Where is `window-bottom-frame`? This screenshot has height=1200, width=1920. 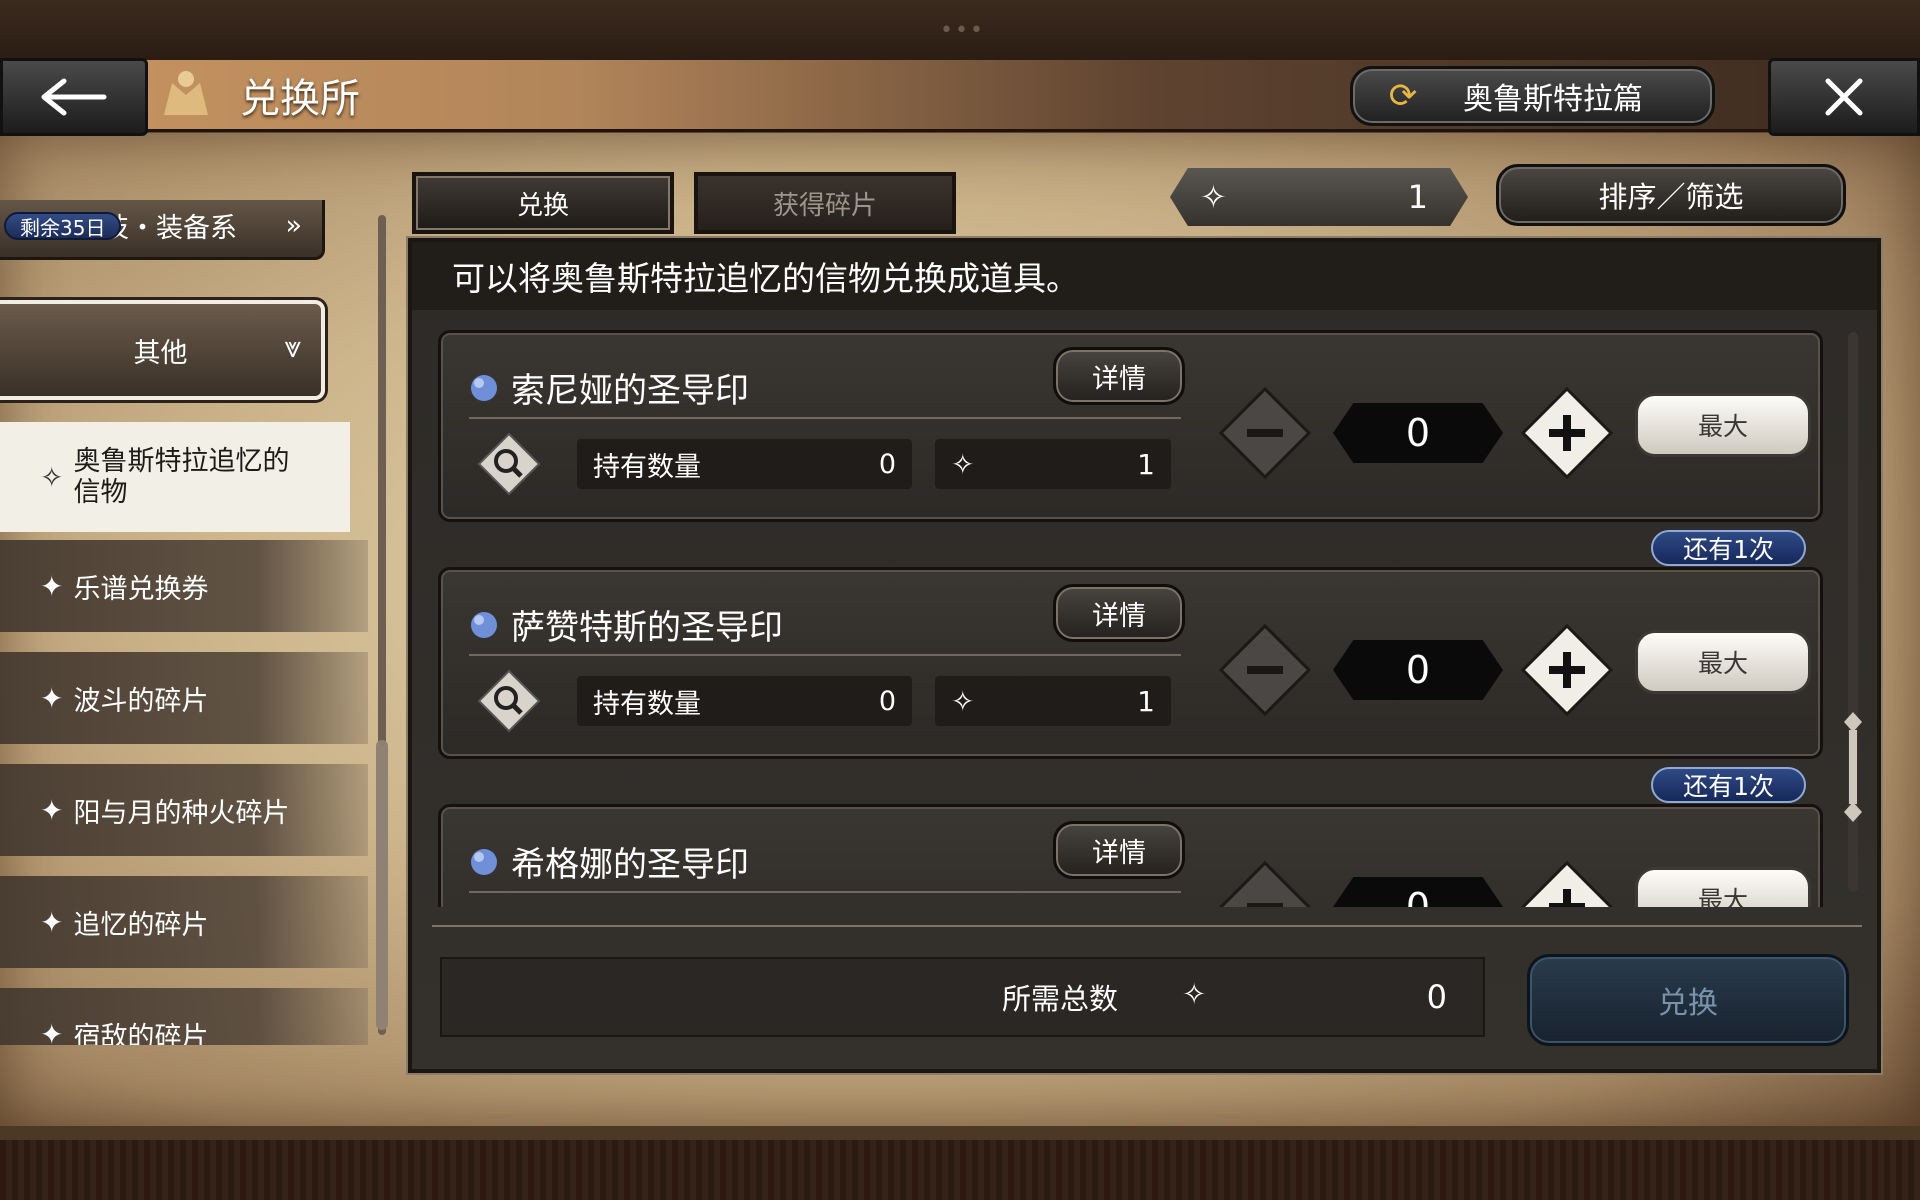 window-bottom-frame is located at coordinates (960, 1170).